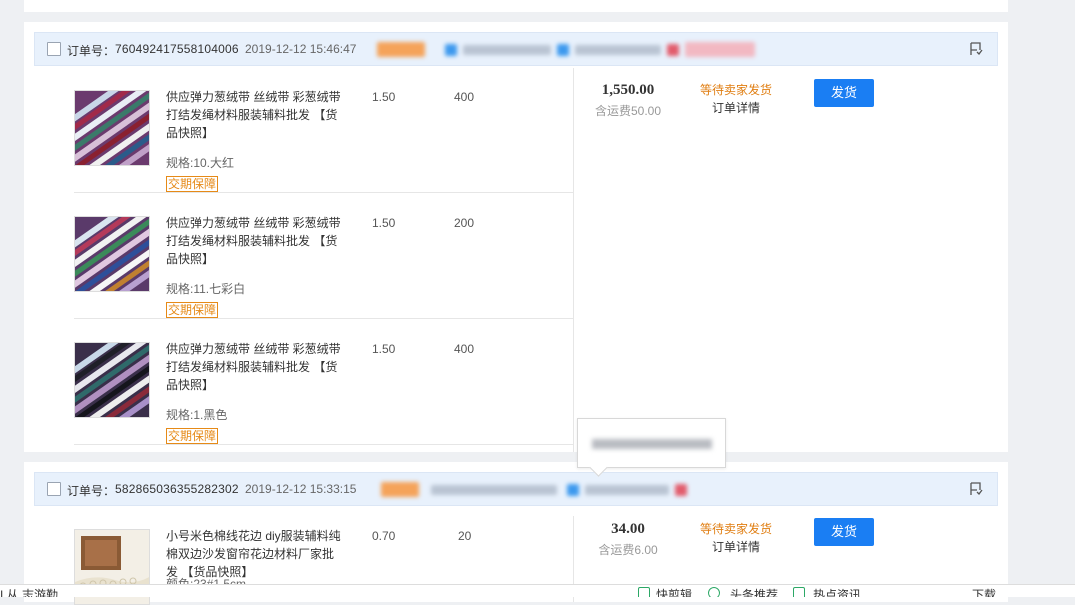  What do you see at coordinates (537, 590) in the screenshot?
I see `browser-status-bar: I 从 志游勤 快剪辑 头条推荐 热点资讯 下载` at bounding box center [537, 590].